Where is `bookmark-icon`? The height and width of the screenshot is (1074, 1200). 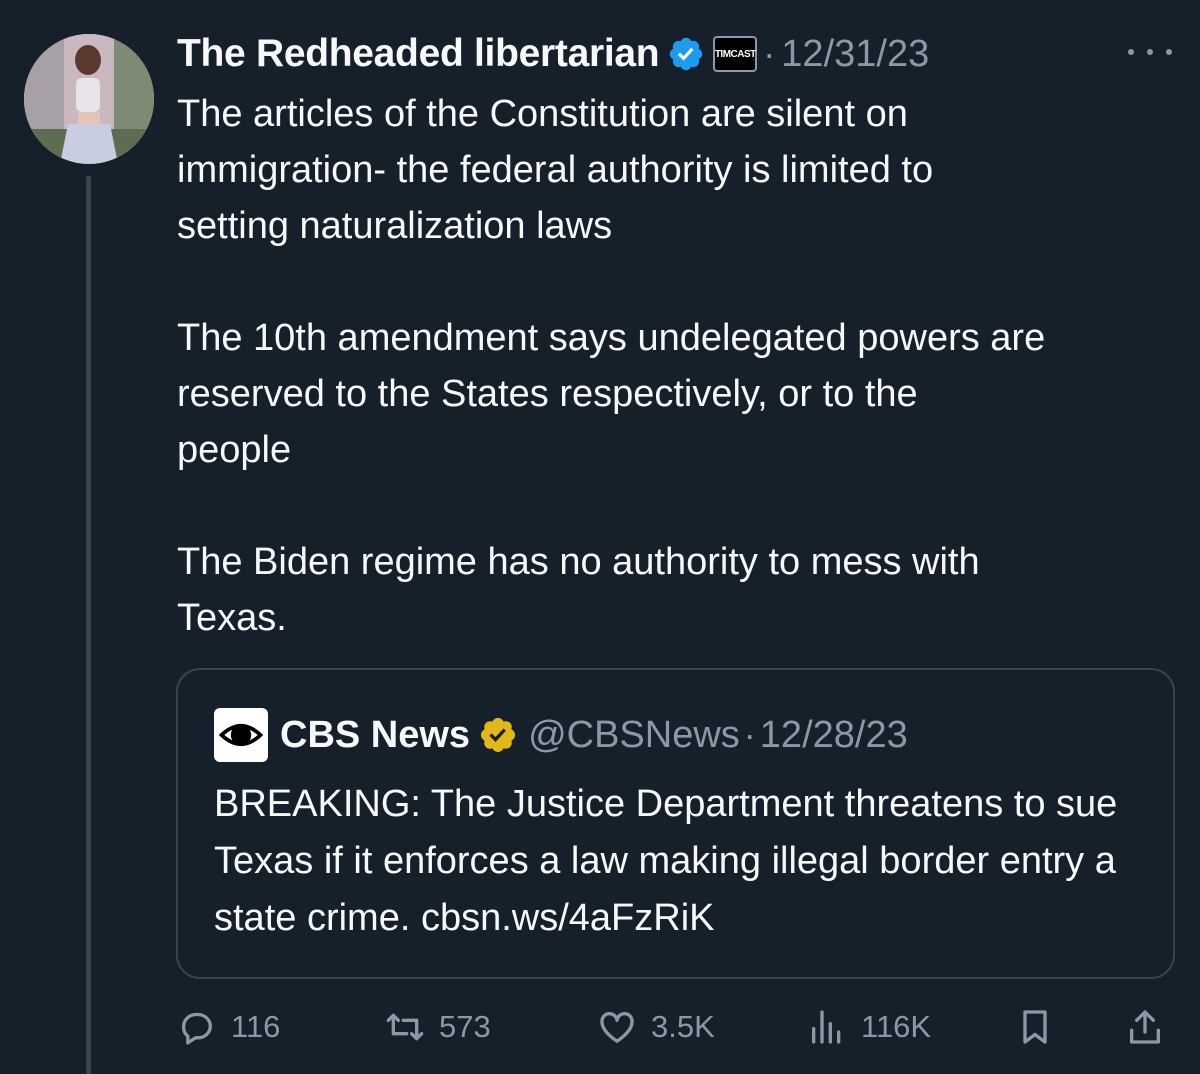 bookmark-icon is located at coordinates (1035, 1027).